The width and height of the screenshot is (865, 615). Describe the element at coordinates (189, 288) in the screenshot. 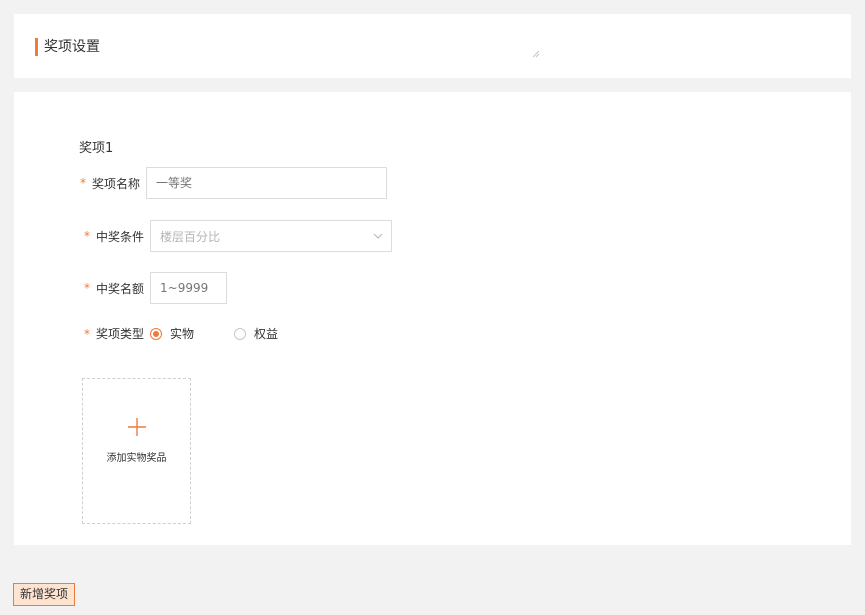

I see `quota-input` at that location.